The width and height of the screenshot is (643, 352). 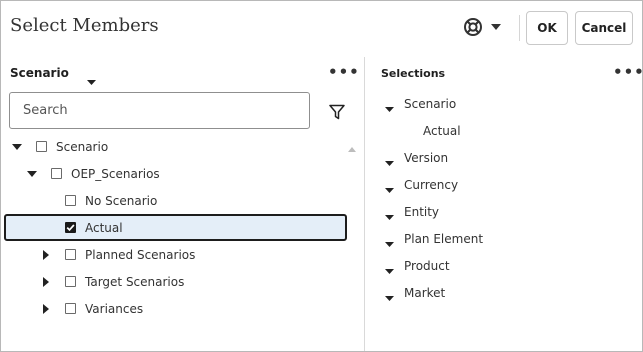 What do you see at coordinates (431, 185) in the screenshot?
I see `selection-label: Currency` at bounding box center [431, 185].